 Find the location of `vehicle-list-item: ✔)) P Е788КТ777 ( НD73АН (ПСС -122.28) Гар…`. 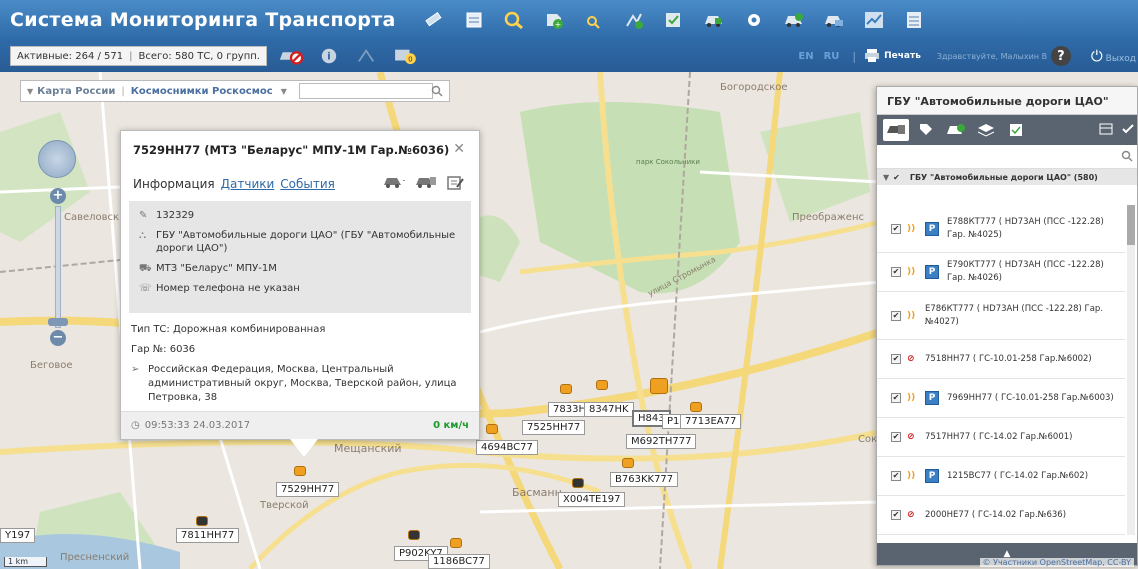

vehicle-list-item: ✔)) P Е788КТ777 ( НD73АН (ПСС -122.28) Гар… is located at coordinates (1001, 229).